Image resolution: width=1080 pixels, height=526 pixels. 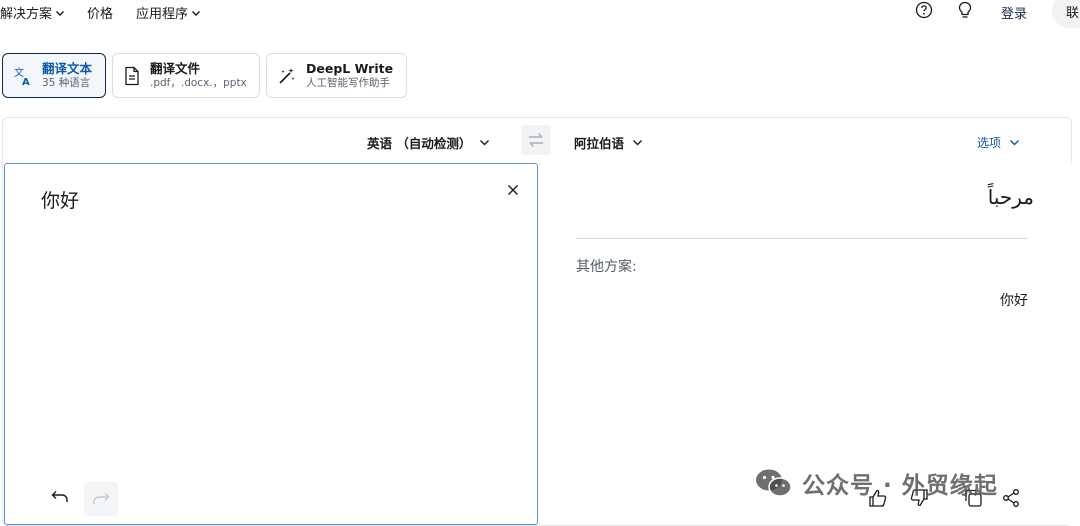 I want to click on nav-solutions-menu: 解决方案, so click(x=32, y=12).